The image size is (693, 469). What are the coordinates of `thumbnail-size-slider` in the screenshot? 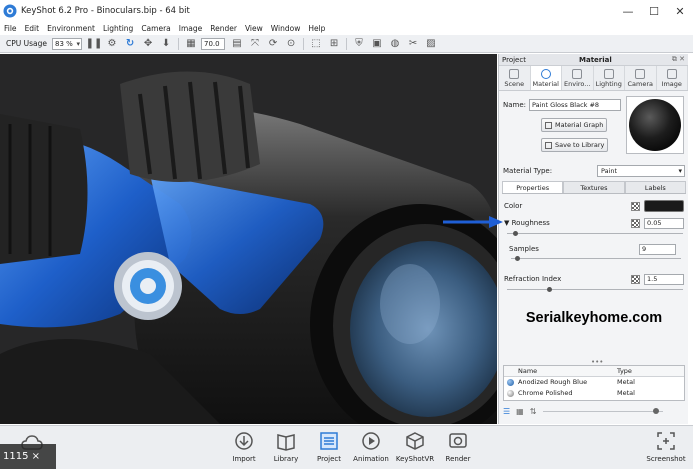 It's located at (603, 411).